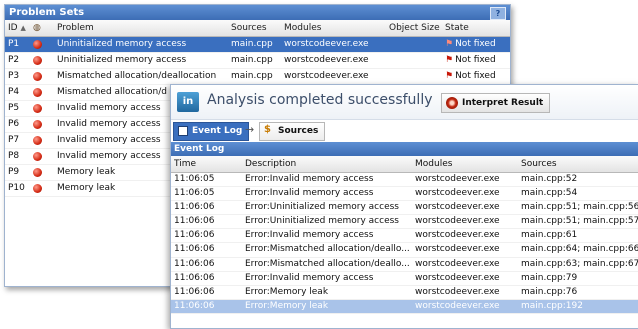 Image resolution: width=638 pixels, height=329 pixels. What do you see at coordinates (14, 124) in the screenshot?
I see `row-id: P6` at bounding box center [14, 124].